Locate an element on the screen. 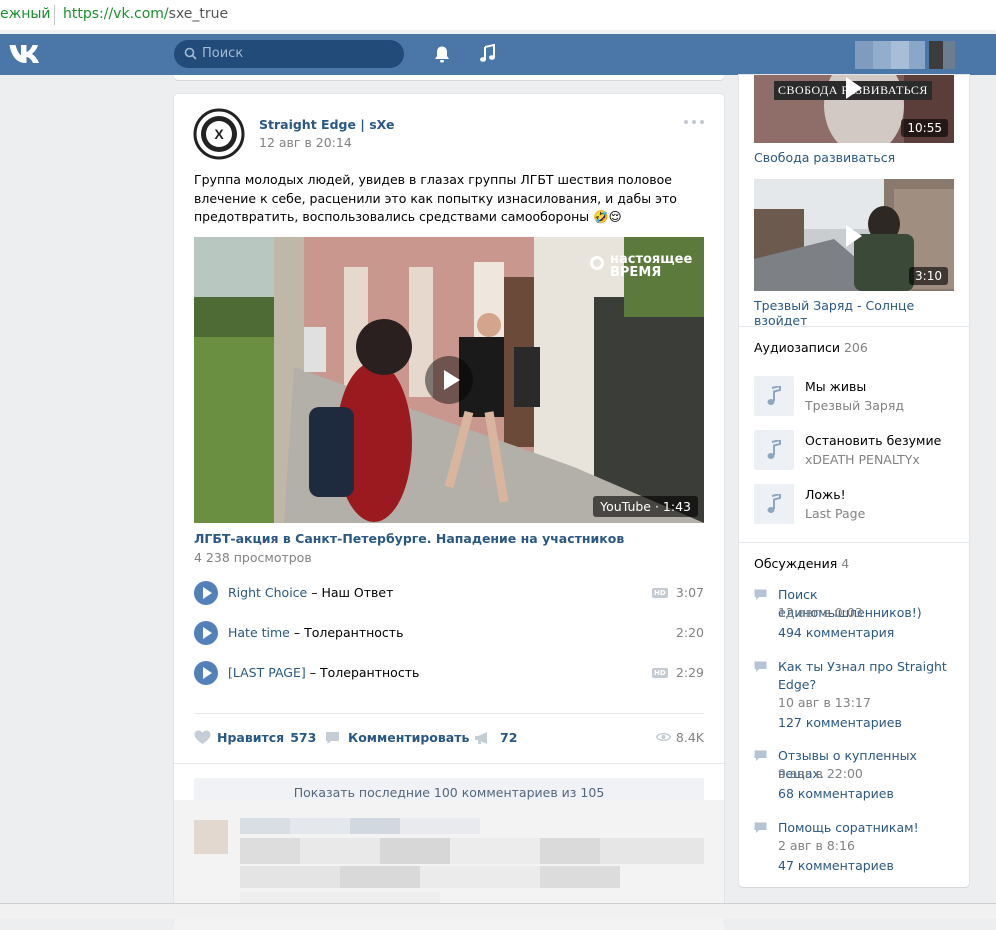 Image resolution: width=996 pixels, height=930 pixels. audio-title: Остановить безумие is located at coordinates (873, 440).